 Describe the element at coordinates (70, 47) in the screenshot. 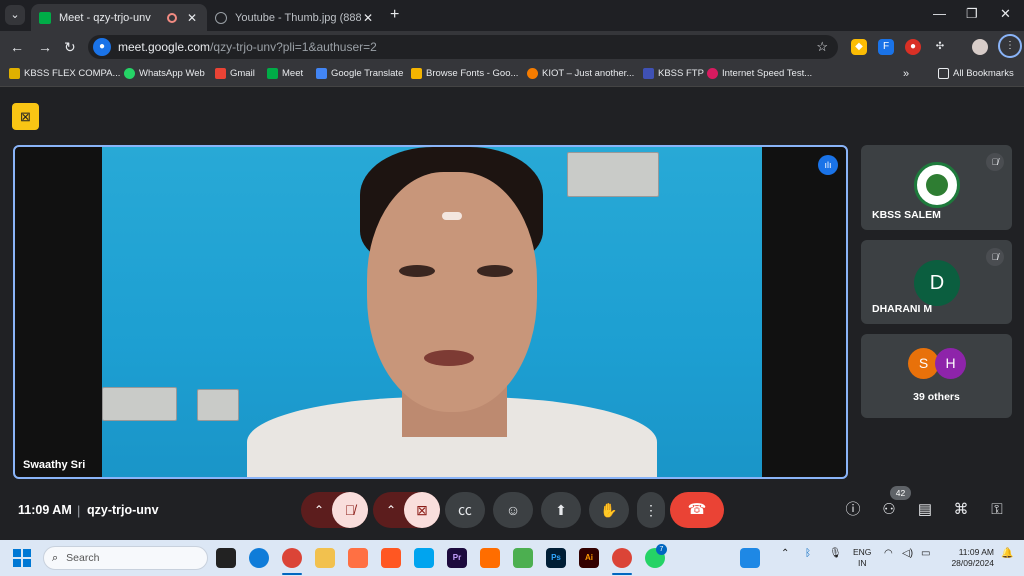

I see `reload-icon: ↻` at that location.